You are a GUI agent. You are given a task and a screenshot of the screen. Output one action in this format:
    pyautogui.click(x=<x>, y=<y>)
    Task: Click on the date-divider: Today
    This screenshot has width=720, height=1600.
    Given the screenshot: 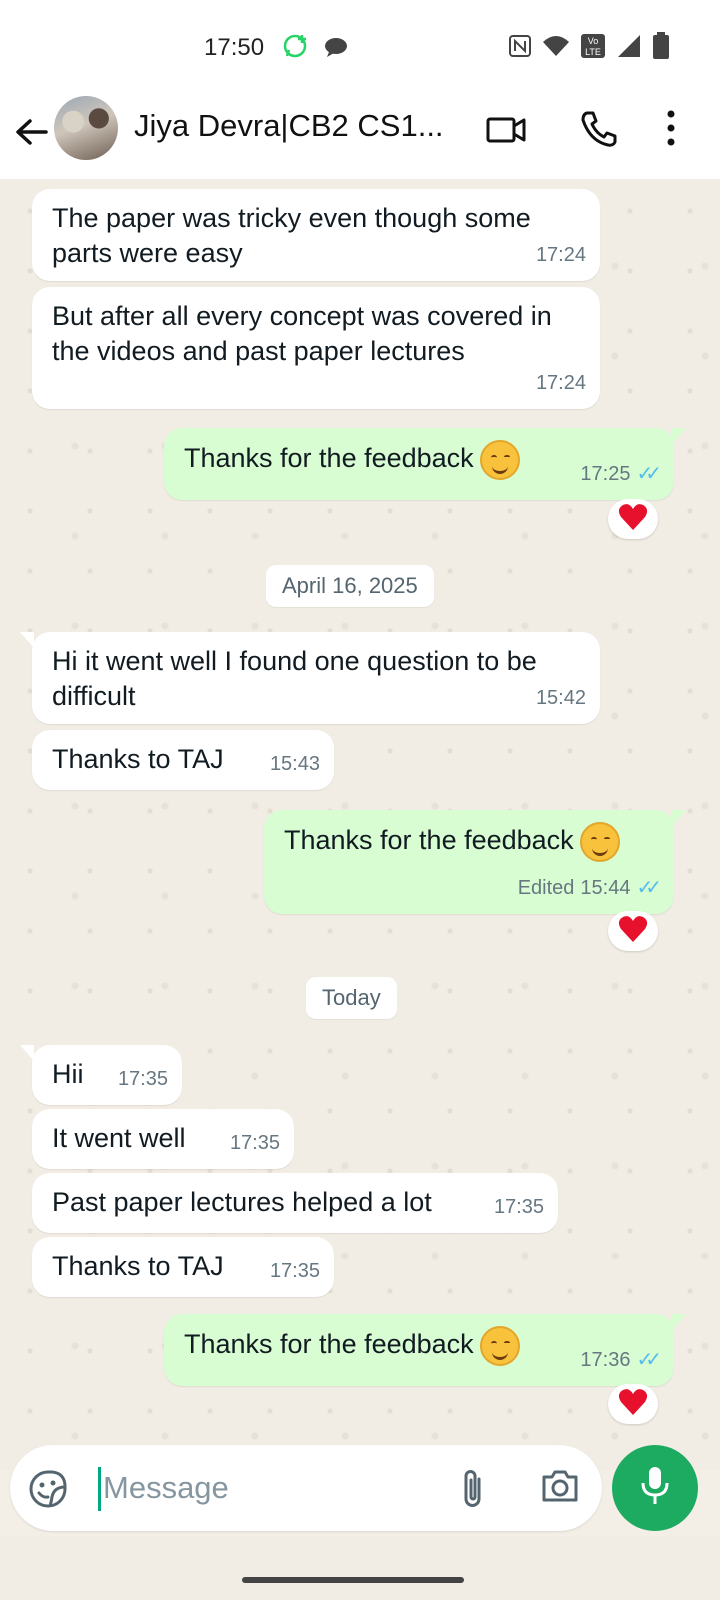 What is the action you would take?
    pyautogui.click(x=351, y=998)
    